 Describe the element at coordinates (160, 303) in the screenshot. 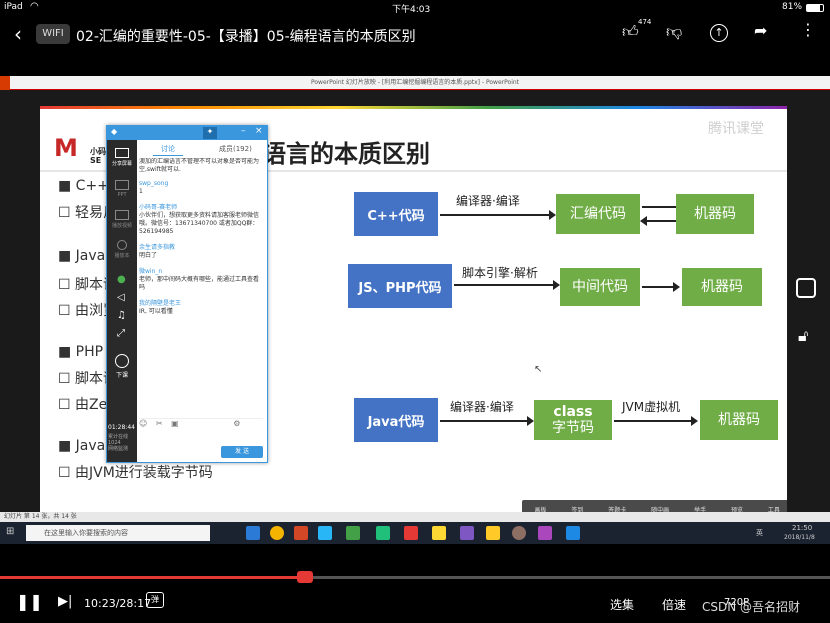

I see `message-author: 我的隔壁是老王` at that location.